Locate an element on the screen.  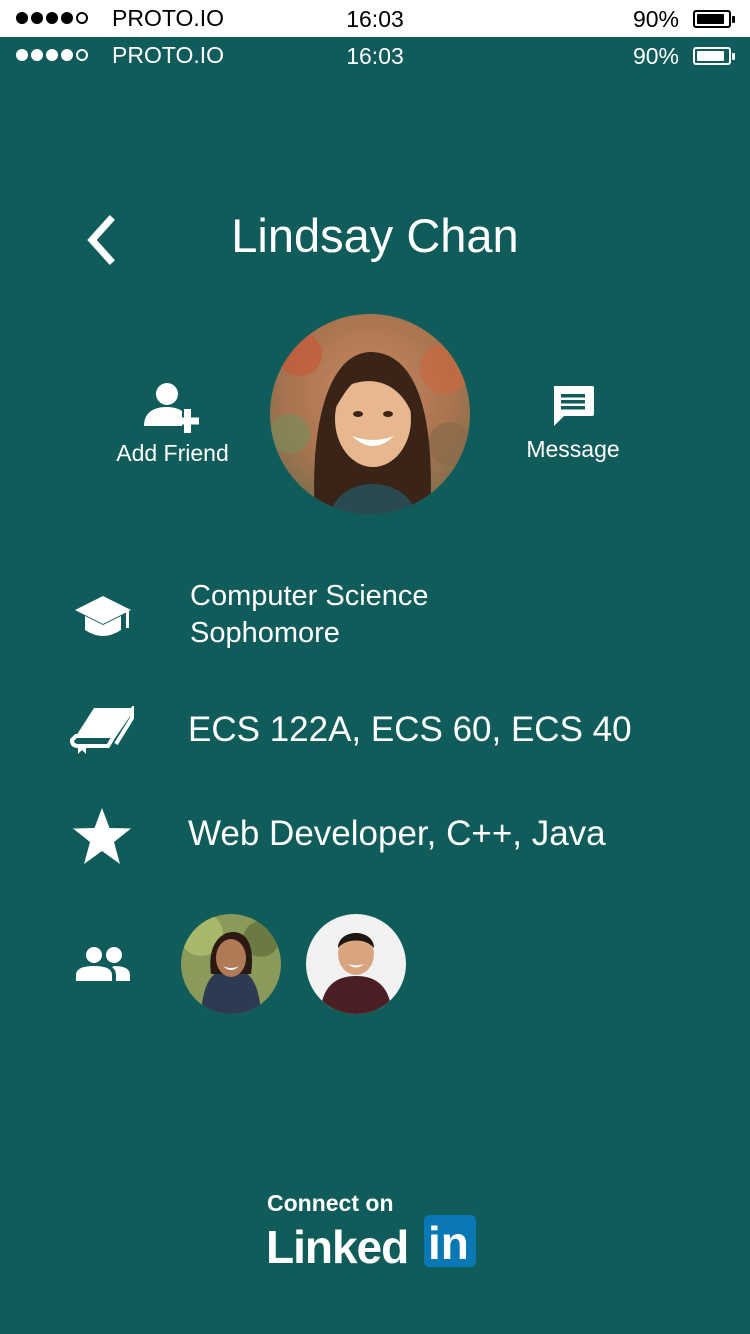
message-button: Message is located at coordinates (573, 423).